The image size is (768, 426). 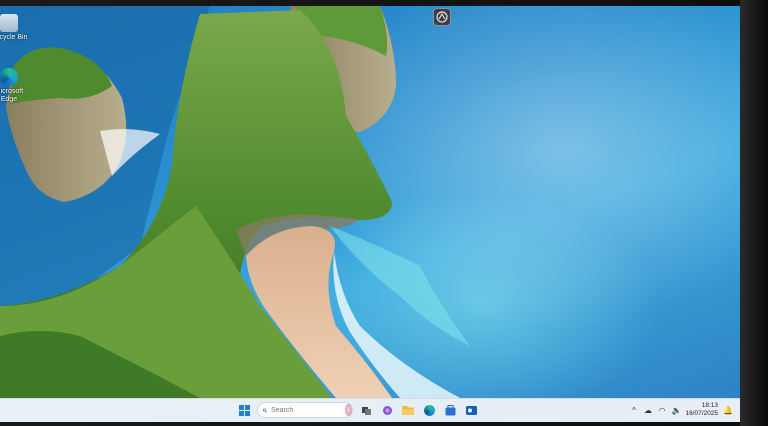 I want to click on onedrive-icon: ☁, so click(x=647, y=410).